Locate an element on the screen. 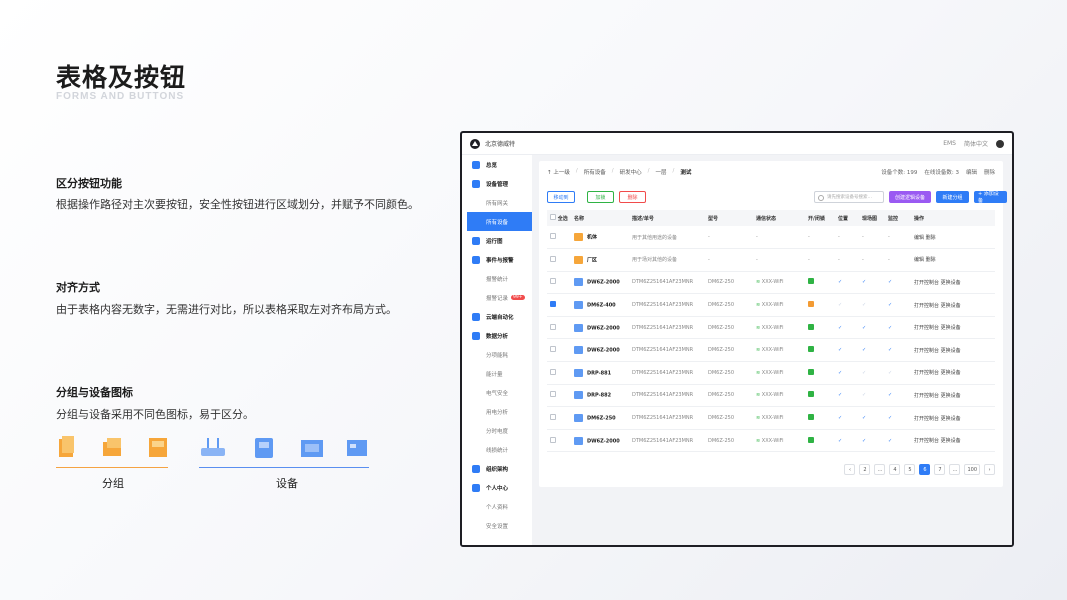 The height and width of the screenshot is (600, 1067). page-button: 7 is located at coordinates (940, 469).